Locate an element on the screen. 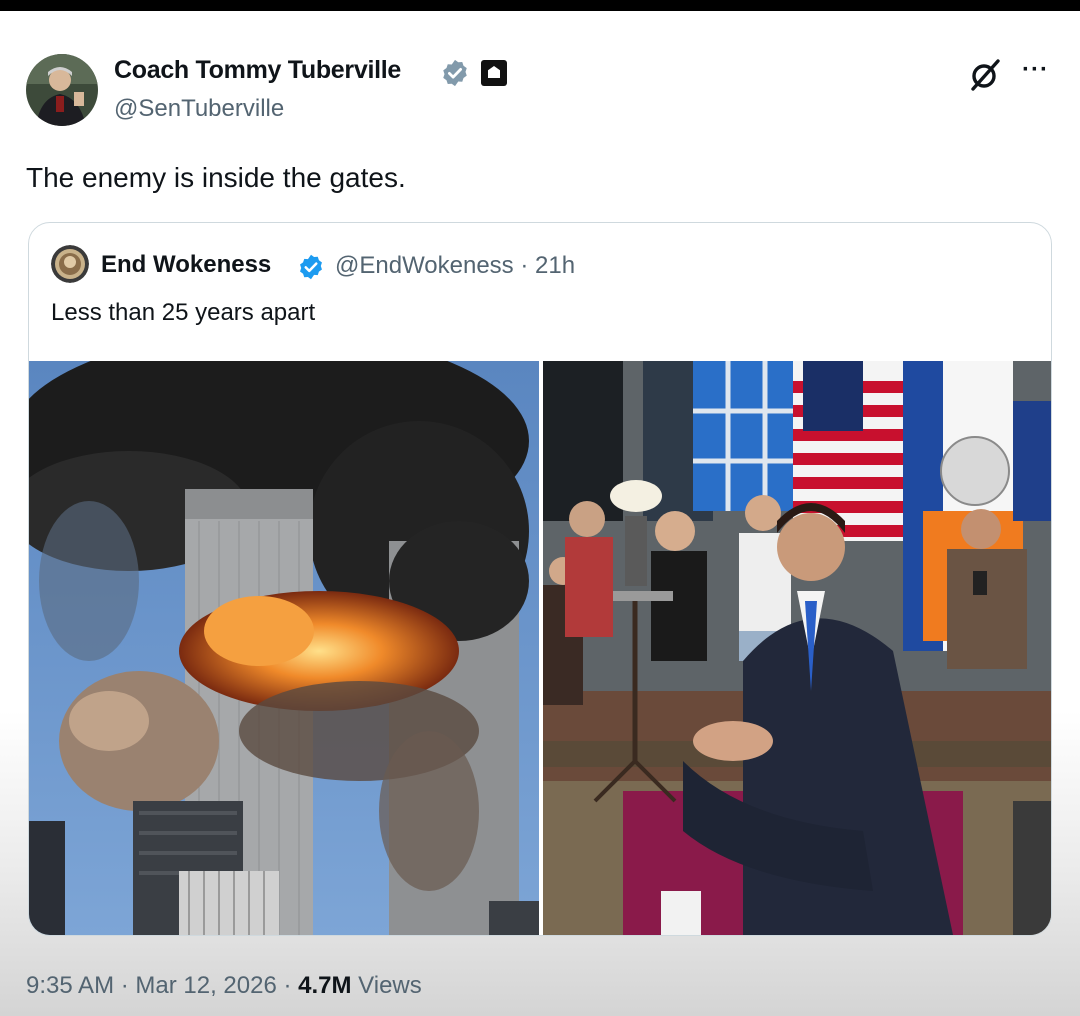  author-handle: @SenTuberville is located at coordinates (199, 109).